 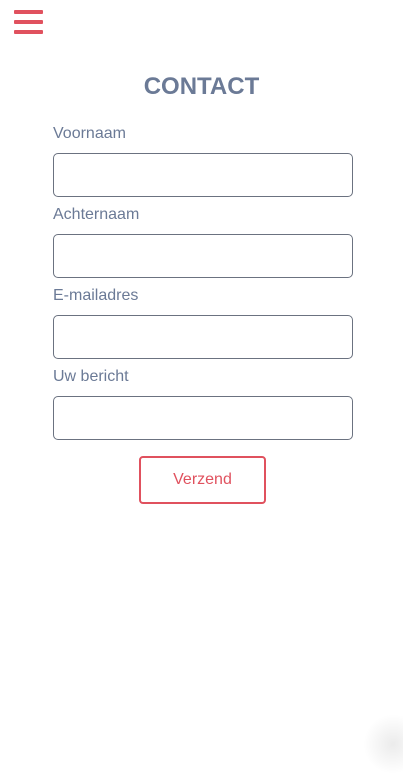 I want to click on first-name-label: Voornaam, so click(x=89, y=133).